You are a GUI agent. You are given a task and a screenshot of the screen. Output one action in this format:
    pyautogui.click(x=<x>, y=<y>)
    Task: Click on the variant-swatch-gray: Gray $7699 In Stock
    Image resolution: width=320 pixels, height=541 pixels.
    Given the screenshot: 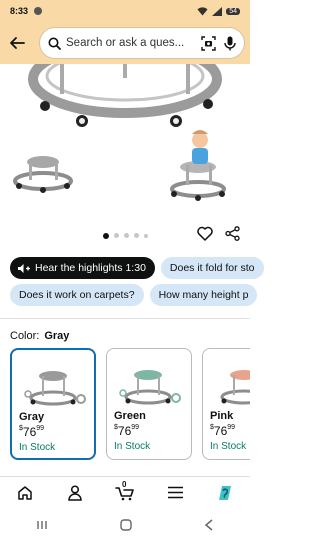 What is the action you would take?
    pyautogui.click(x=53, y=404)
    